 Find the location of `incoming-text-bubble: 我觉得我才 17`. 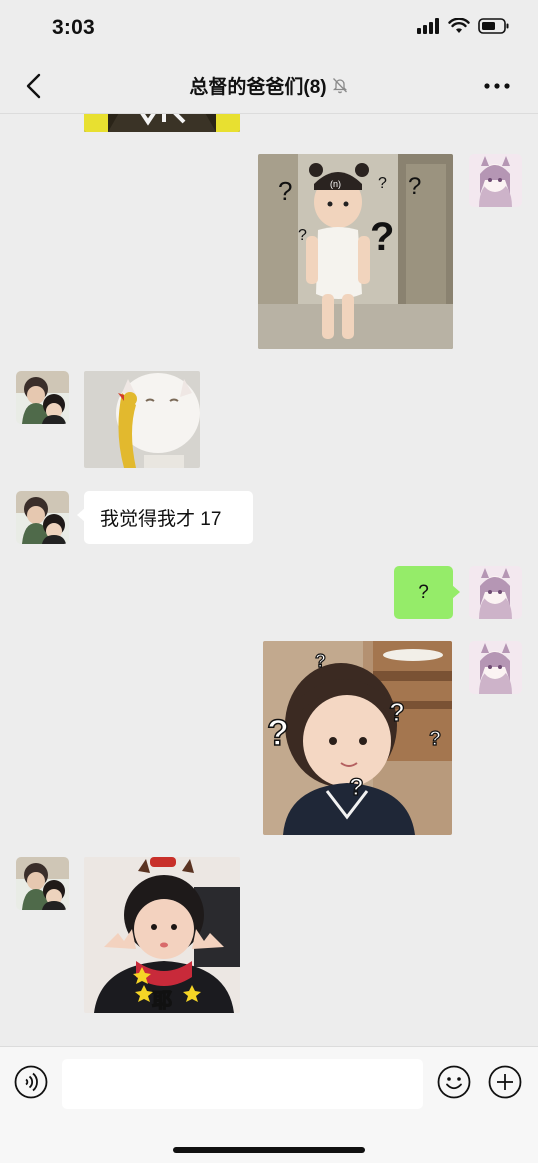

incoming-text-bubble: 我觉得我才 17 is located at coordinates (165, 517).